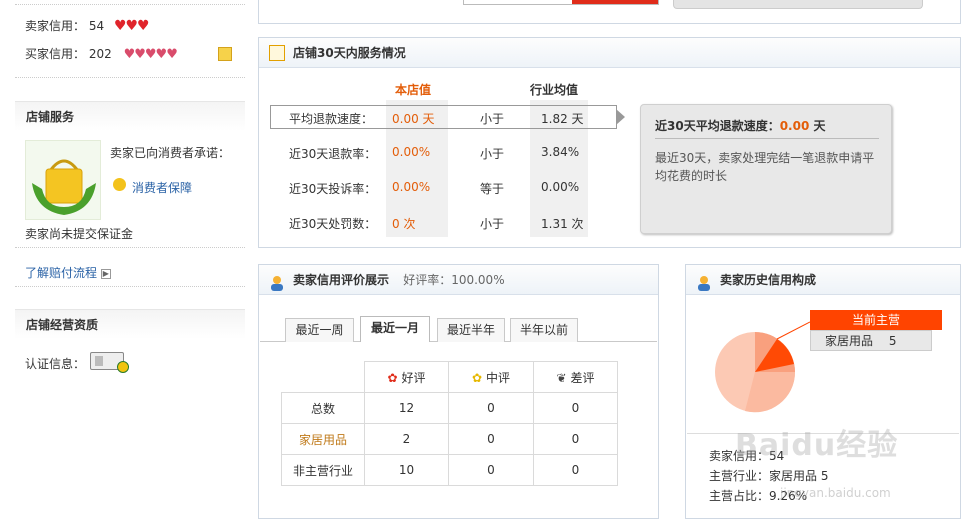  What do you see at coordinates (762, 367) in the screenshot?
I see `credit-pie-chart` at bounding box center [762, 367].